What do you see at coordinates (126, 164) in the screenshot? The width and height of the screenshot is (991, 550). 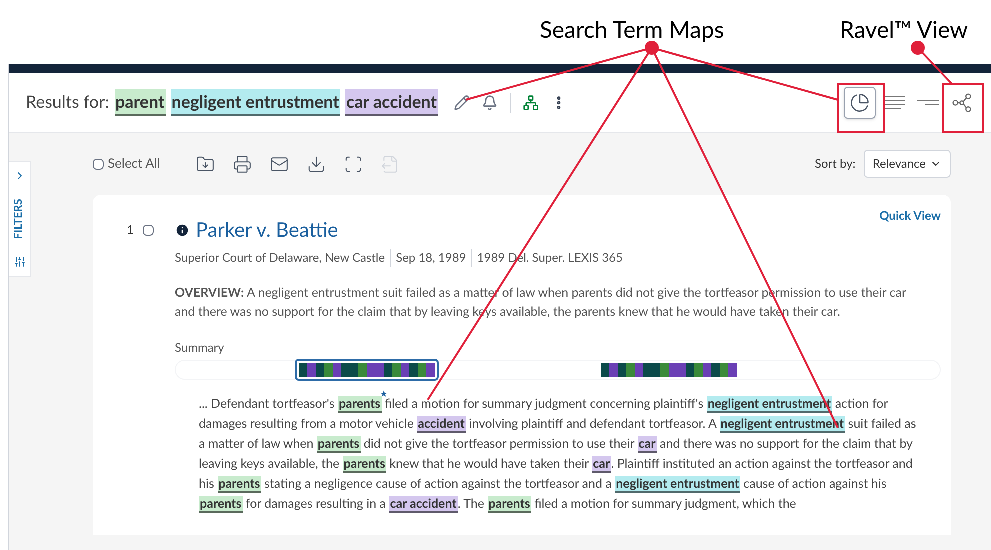 I see `select-all-checkbox: Select All` at bounding box center [126, 164].